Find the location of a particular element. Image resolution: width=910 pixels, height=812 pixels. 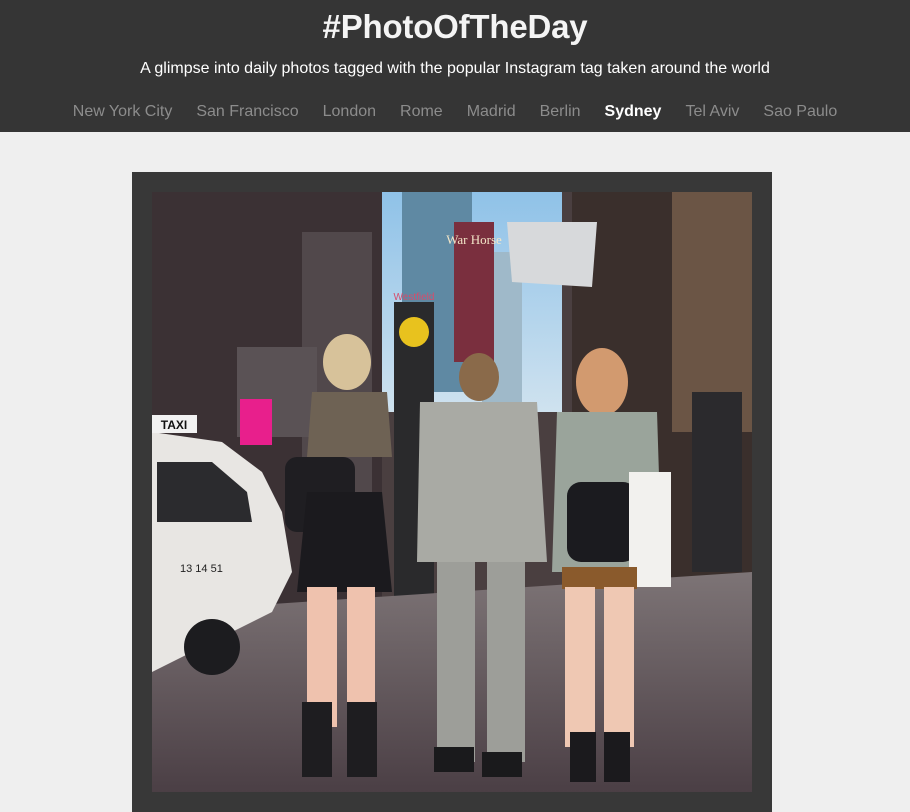

city-link-london: London is located at coordinates (349, 112).